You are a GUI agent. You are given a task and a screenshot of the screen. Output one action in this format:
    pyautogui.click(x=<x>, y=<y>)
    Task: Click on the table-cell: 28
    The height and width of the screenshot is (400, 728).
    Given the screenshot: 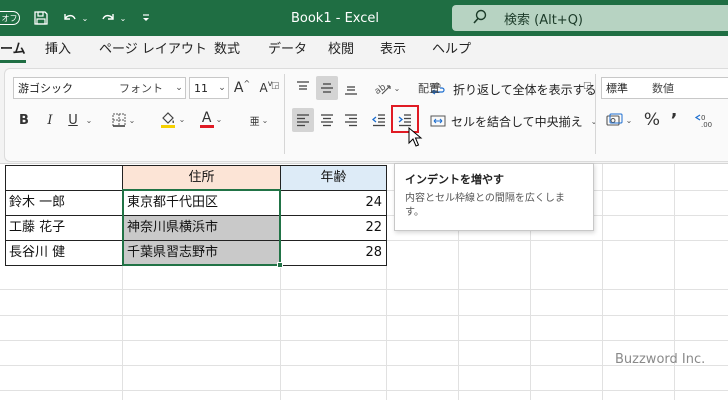 What is the action you would take?
    pyautogui.click(x=333, y=252)
    